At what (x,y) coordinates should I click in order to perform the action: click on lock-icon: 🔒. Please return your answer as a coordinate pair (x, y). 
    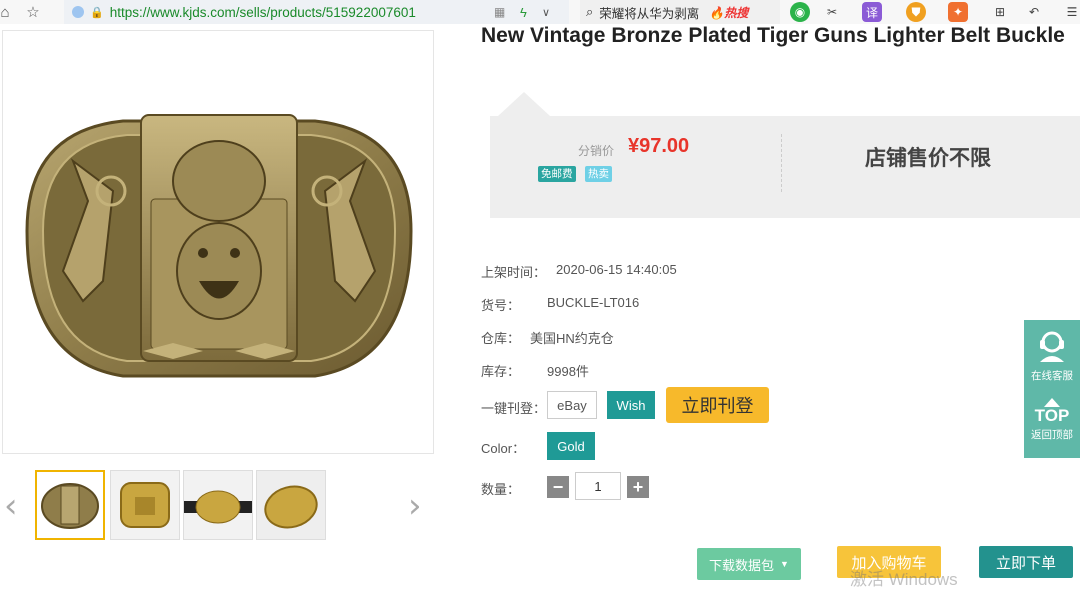
    Looking at the image, I should click on (97, 12).